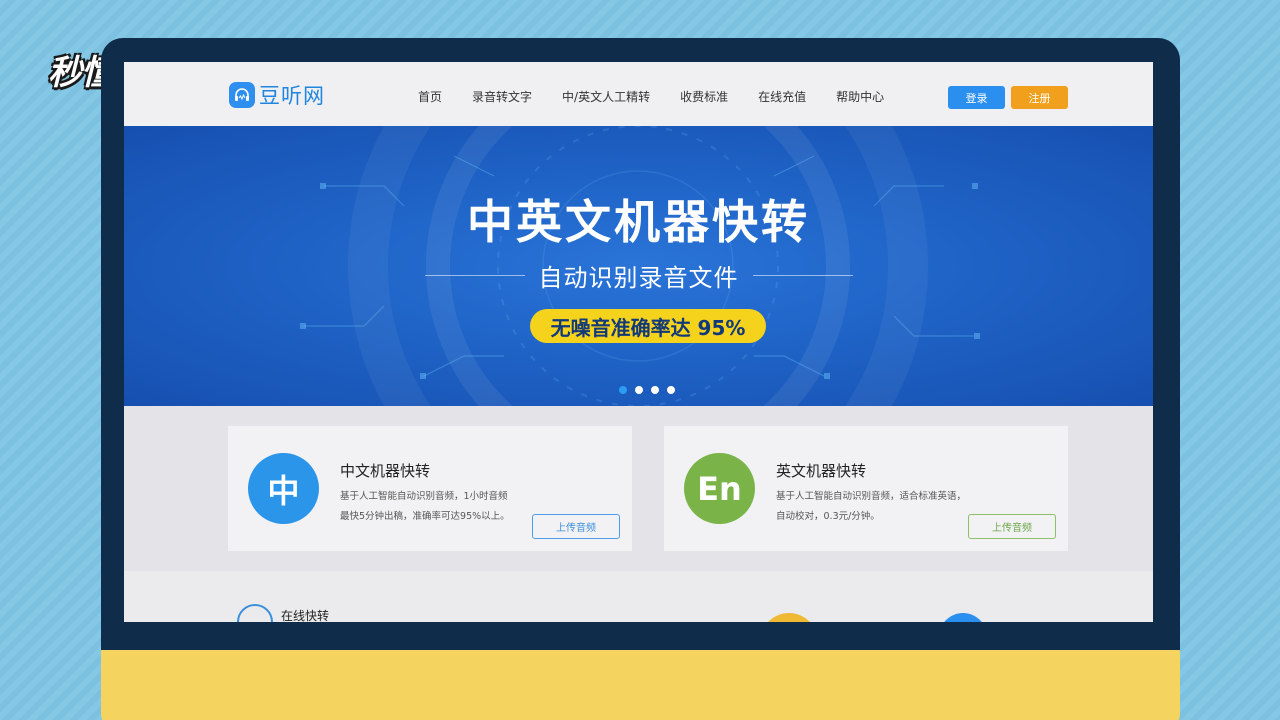 The width and height of the screenshot is (1280, 720). Describe the element at coordinates (704, 96) in the screenshot. I see `nav-pricing: 收费标准` at that location.